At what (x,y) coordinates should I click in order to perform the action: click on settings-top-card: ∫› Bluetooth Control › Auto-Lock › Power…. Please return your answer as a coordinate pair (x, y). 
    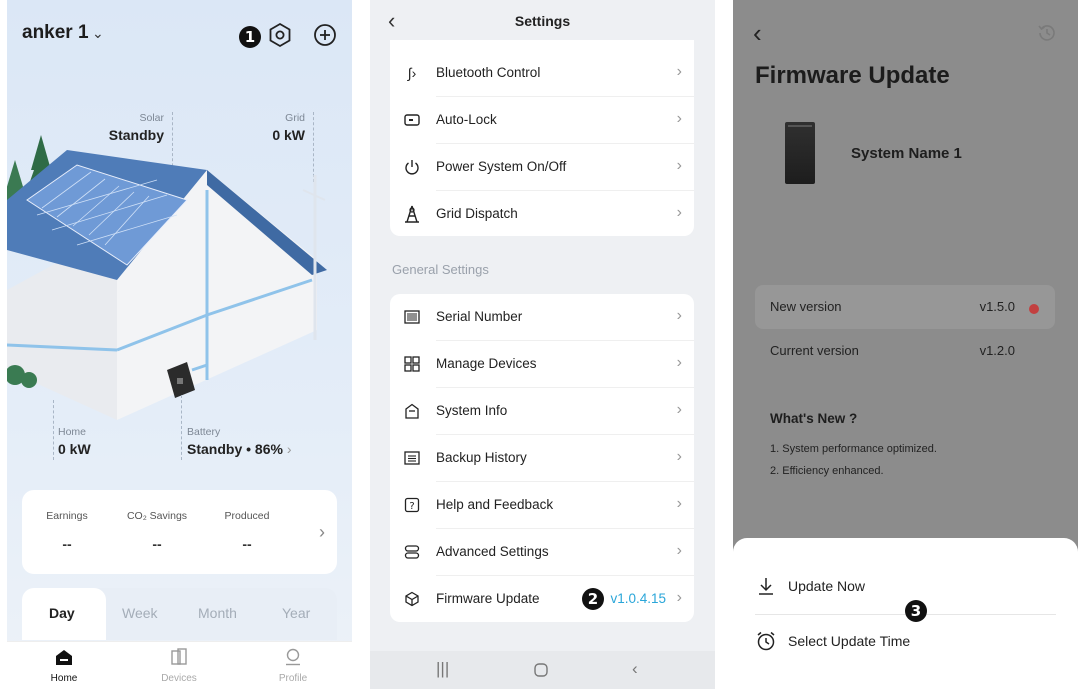
    Looking at the image, I should click on (542, 133).